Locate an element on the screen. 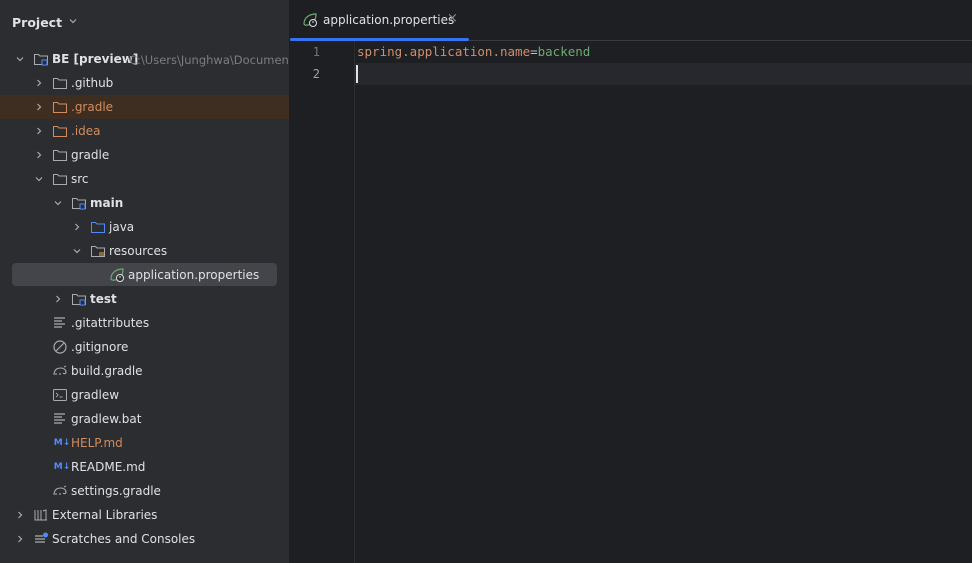 The height and width of the screenshot is (563, 972). code-line-1: spring.application.name=backend is located at coordinates (473, 51).